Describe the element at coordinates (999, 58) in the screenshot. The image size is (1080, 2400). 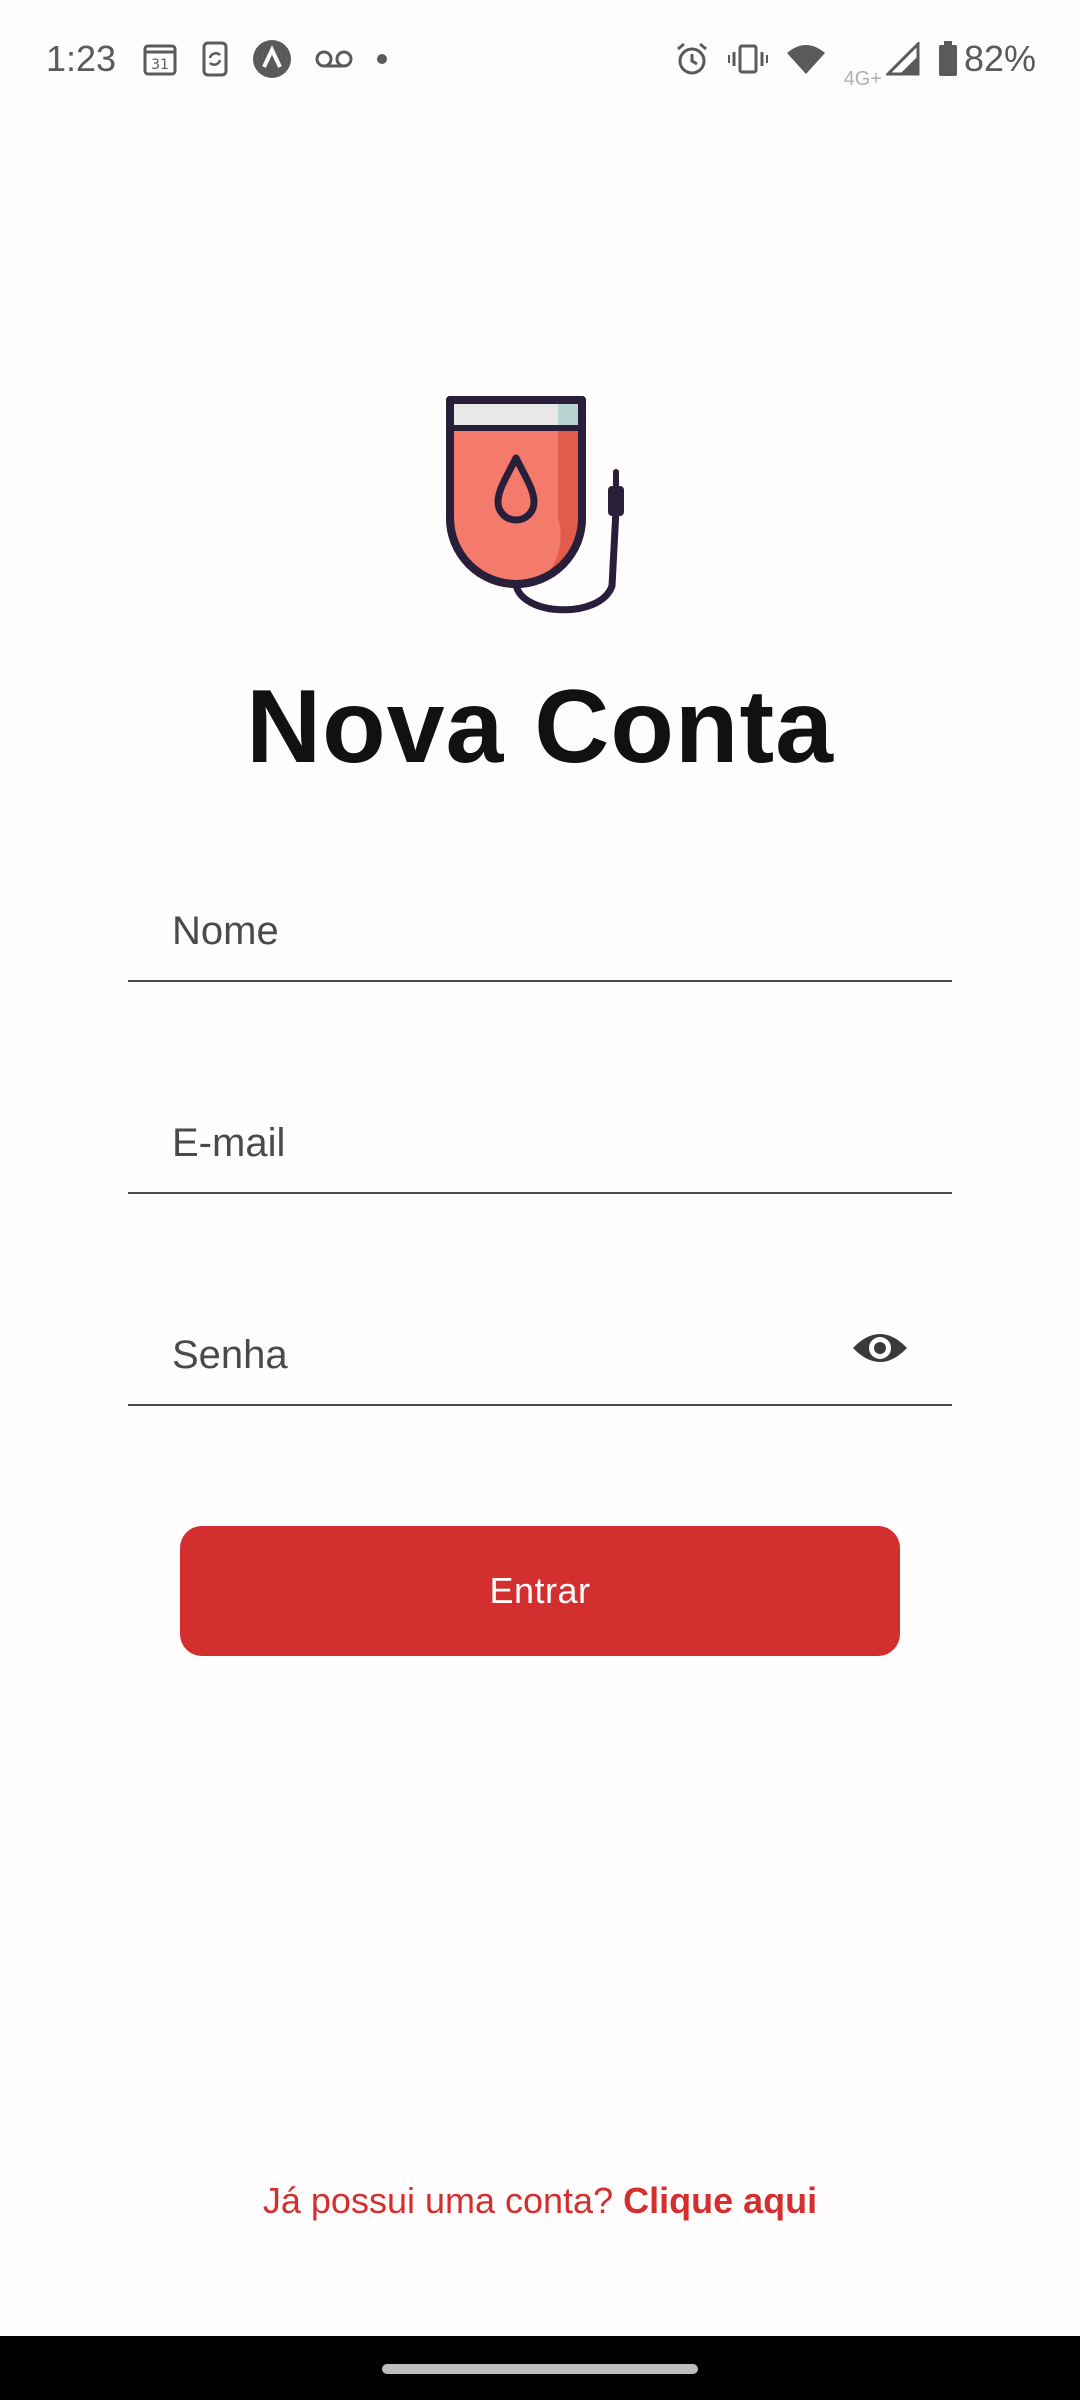
I see `battery-level: 82%` at that location.